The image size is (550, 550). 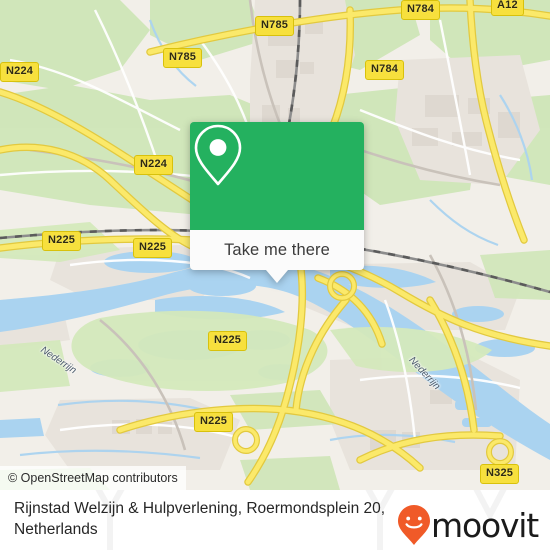 I want to click on map-attribution: © OpenStreetMap contributors, so click(x=93, y=478).